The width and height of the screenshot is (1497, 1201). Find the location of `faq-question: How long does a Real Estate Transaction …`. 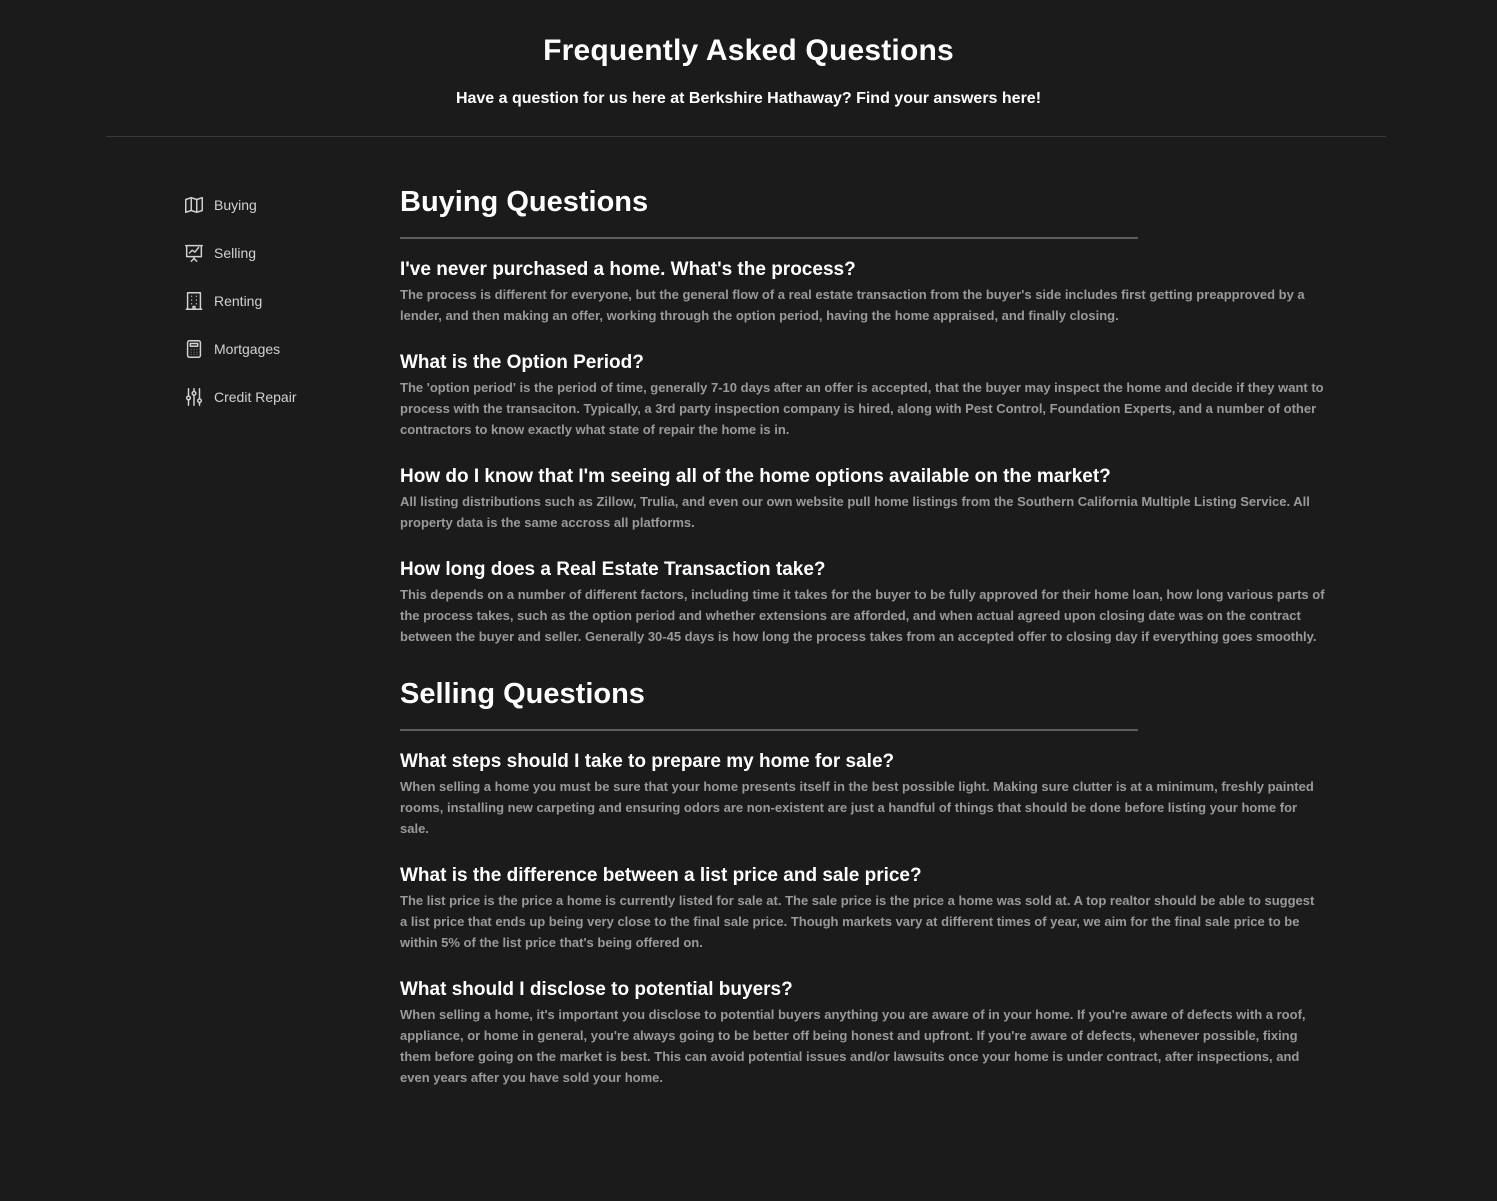

faq-question: How long does a Real Estate Transaction … is located at coordinates (613, 569).